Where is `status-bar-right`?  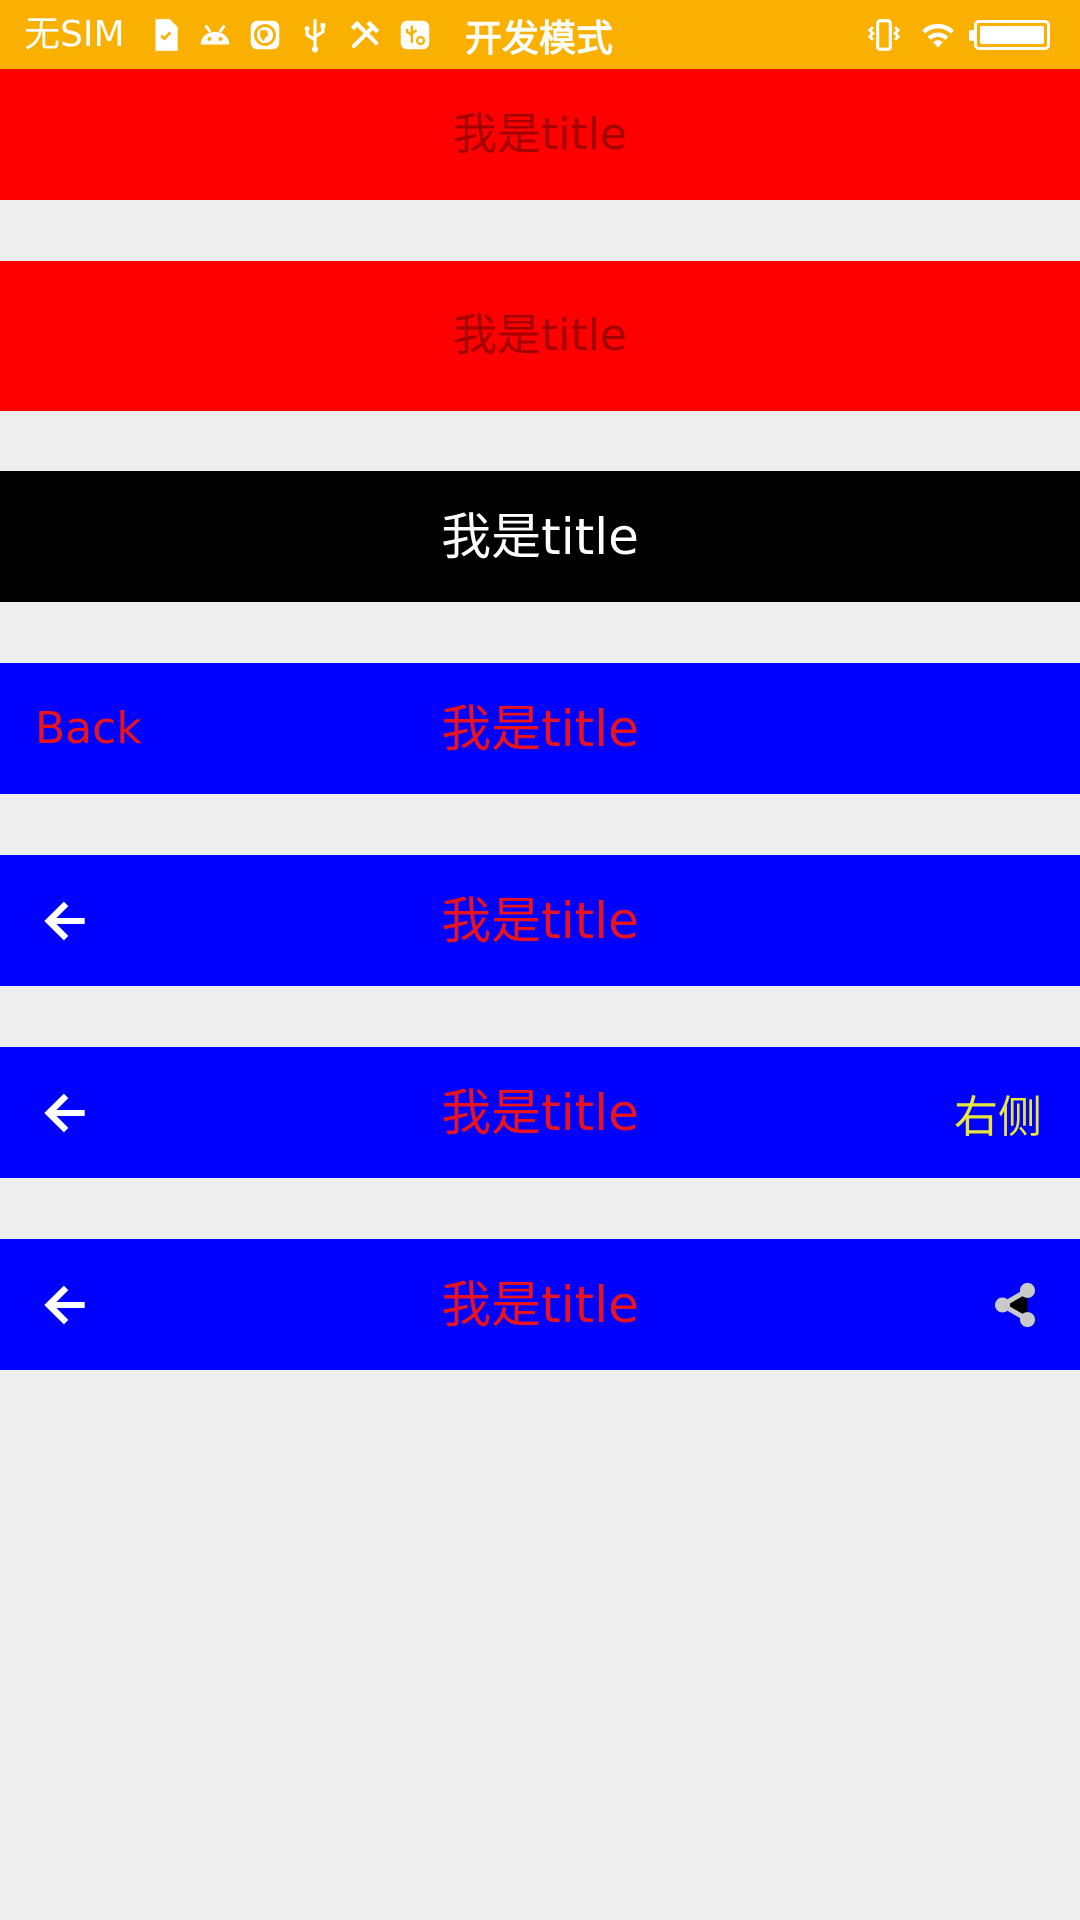 status-bar-right is located at coordinates (950, 34).